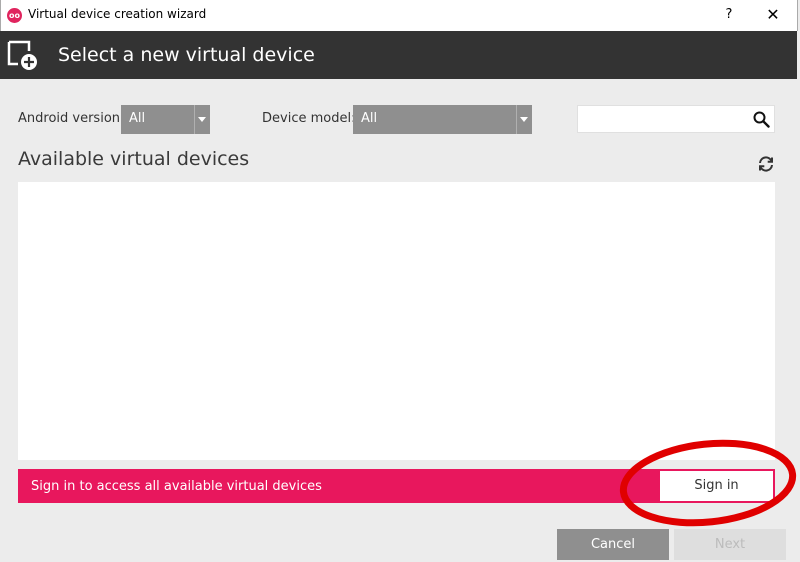 The height and width of the screenshot is (562, 800). What do you see at coordinates (666, 120) in the screenshot?
I see `search-input` at bounding box center [666, 120].